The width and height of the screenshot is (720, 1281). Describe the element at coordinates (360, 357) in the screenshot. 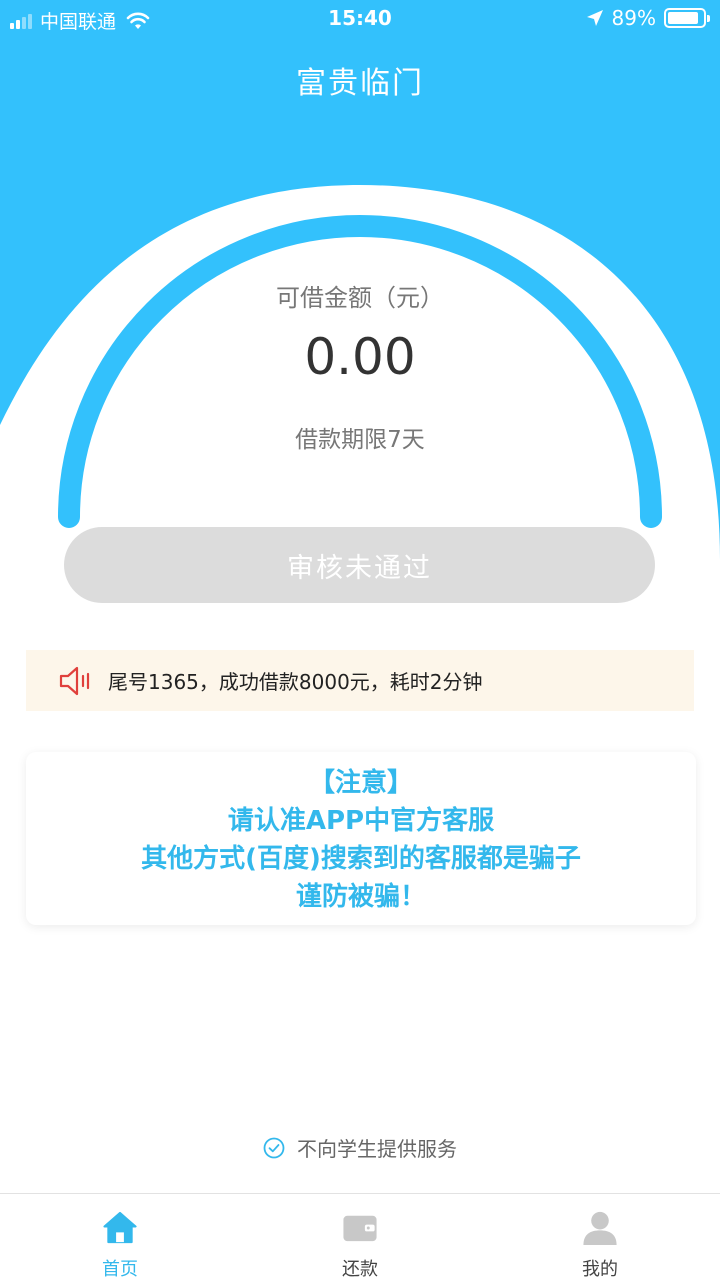

I see `available-amount-value: 0.00` at that location.